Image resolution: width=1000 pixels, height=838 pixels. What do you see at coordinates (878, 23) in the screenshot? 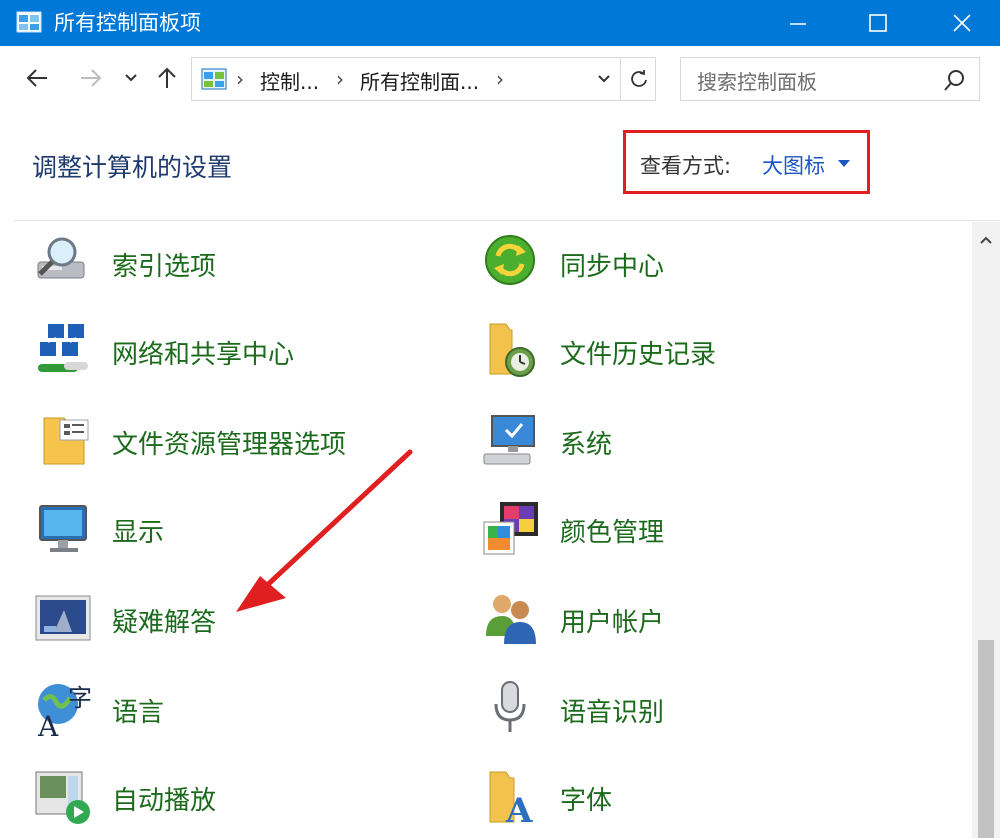
I see `maximize-button` at bounding box center [878, 23].